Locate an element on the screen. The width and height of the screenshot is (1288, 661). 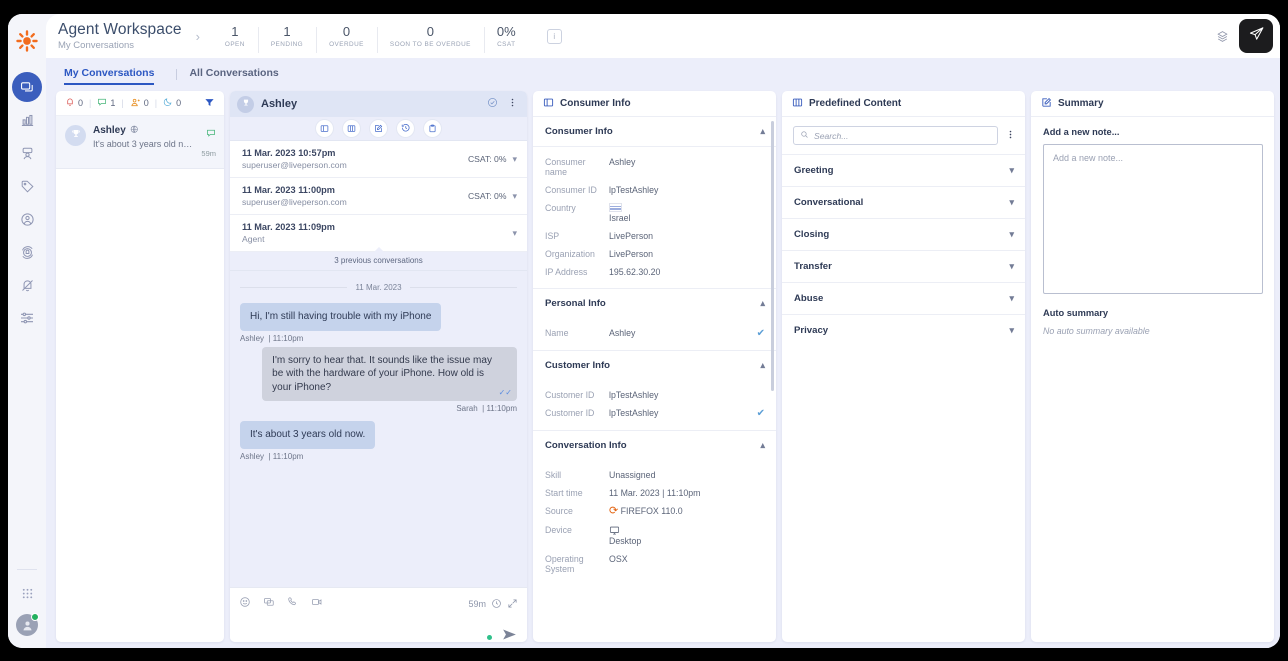
category-label: Privacy is located at coordinates (811, 330).